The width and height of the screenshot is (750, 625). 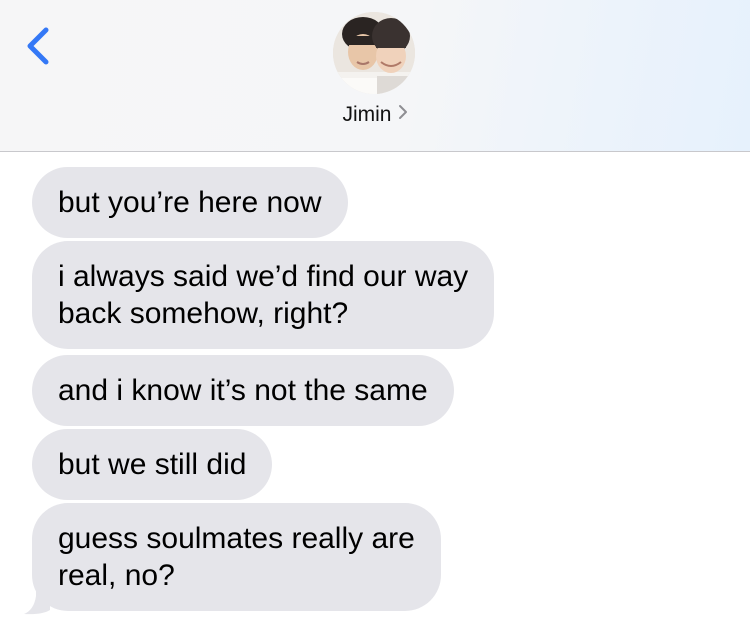 I want to click on message-text-line: back somehow, right?, so click(x=203, y=313).